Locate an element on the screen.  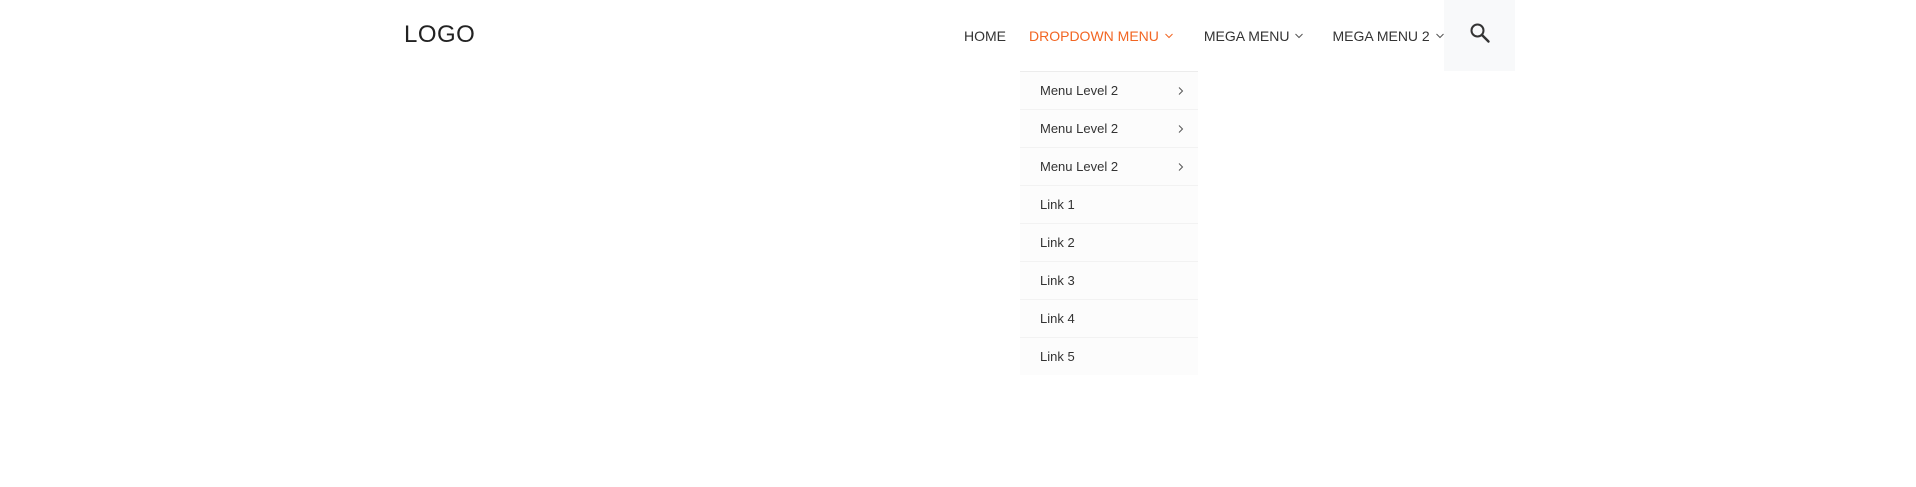
nav-item-label: HOME is located at coordinates (985, 35).